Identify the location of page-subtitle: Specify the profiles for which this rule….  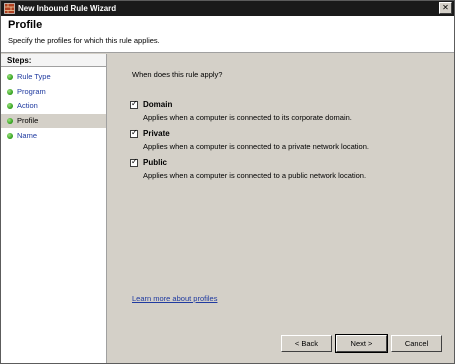
(84, 40).